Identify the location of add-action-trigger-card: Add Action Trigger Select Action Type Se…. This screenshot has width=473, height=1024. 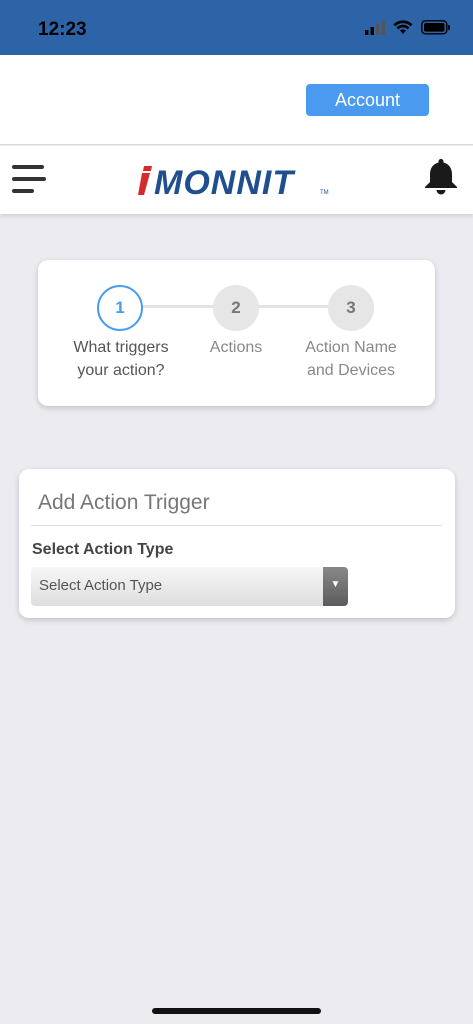
(237, 543).